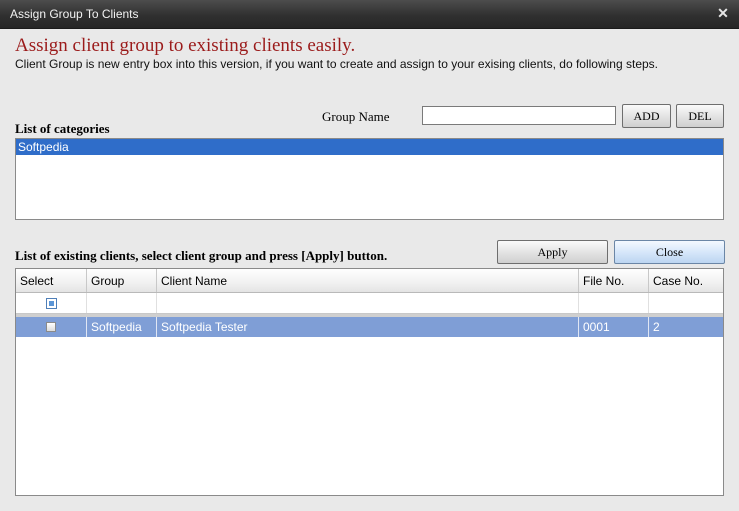  I want to click on title-bar: Assign Group To Clients ✕, so click(369, 14).